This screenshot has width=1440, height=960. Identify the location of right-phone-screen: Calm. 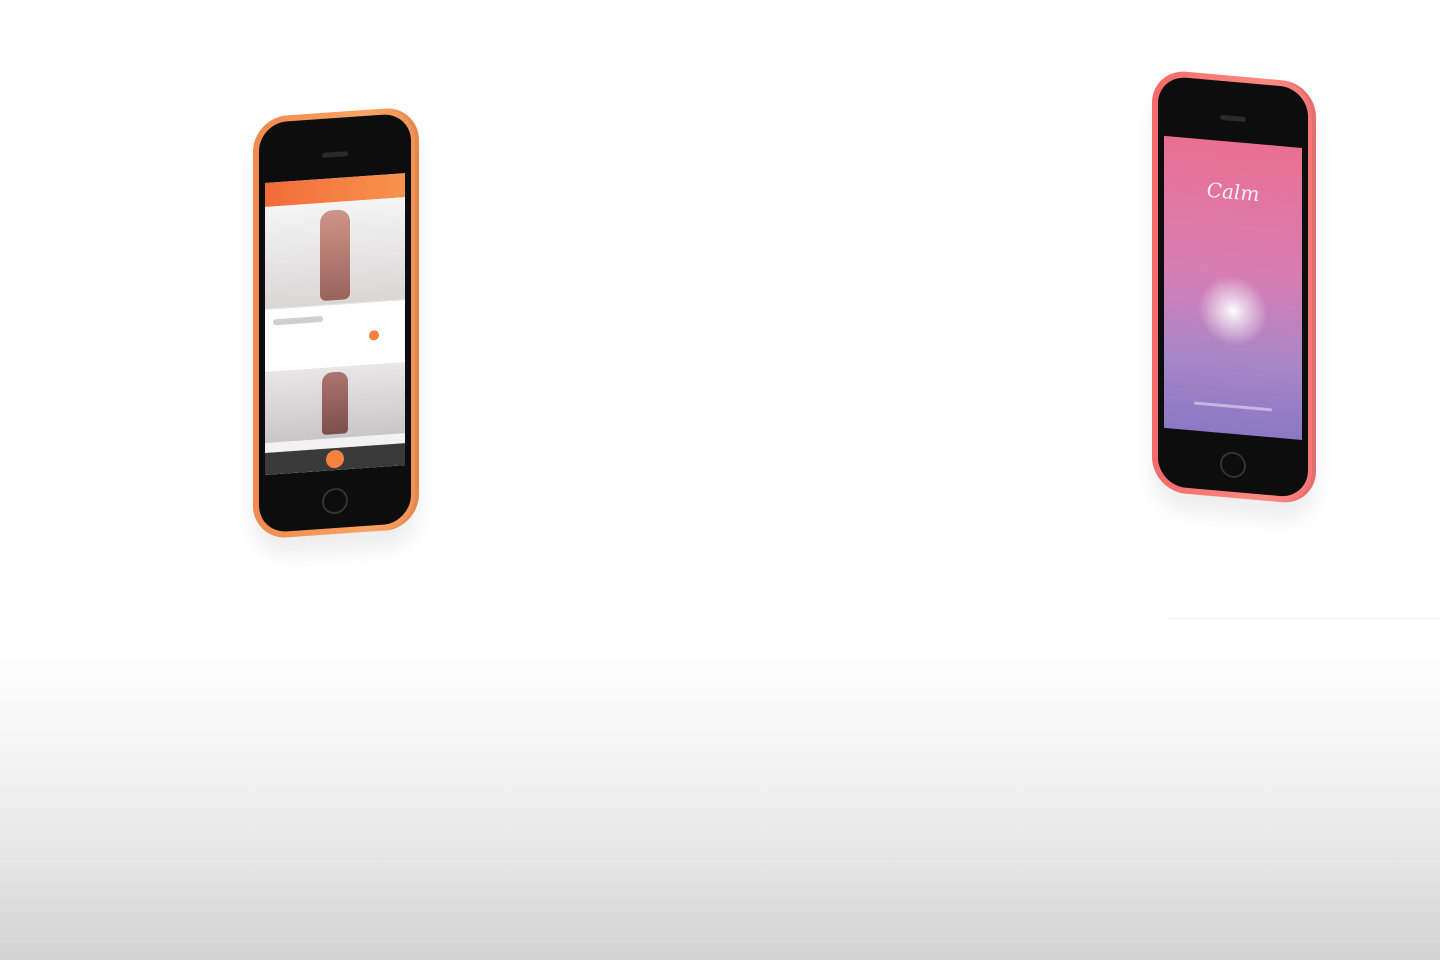
(1233, 287).